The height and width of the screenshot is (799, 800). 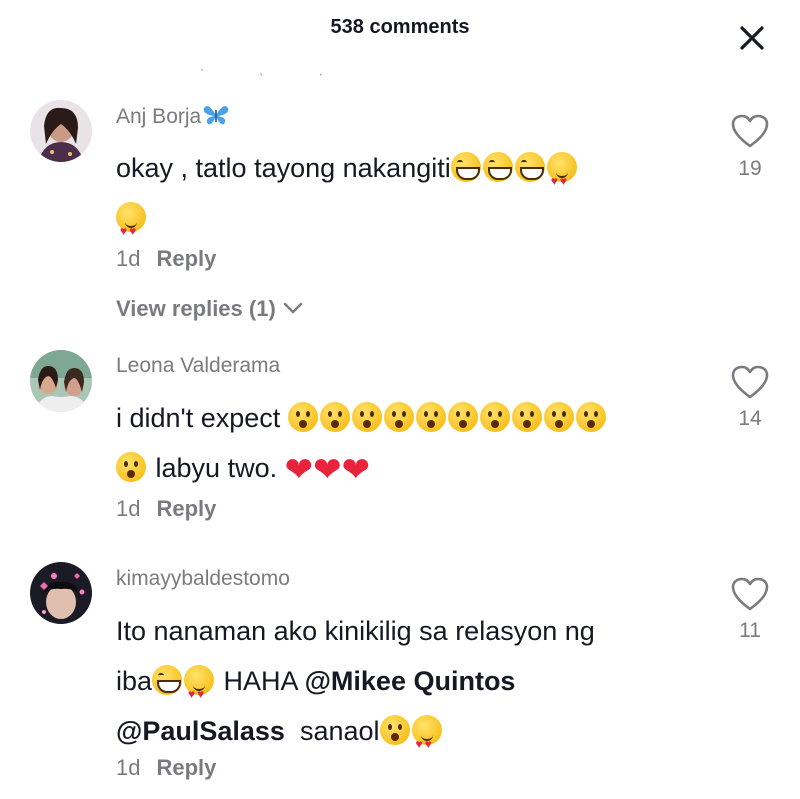 I want to click on close-icon, so click(x=752, y=38).